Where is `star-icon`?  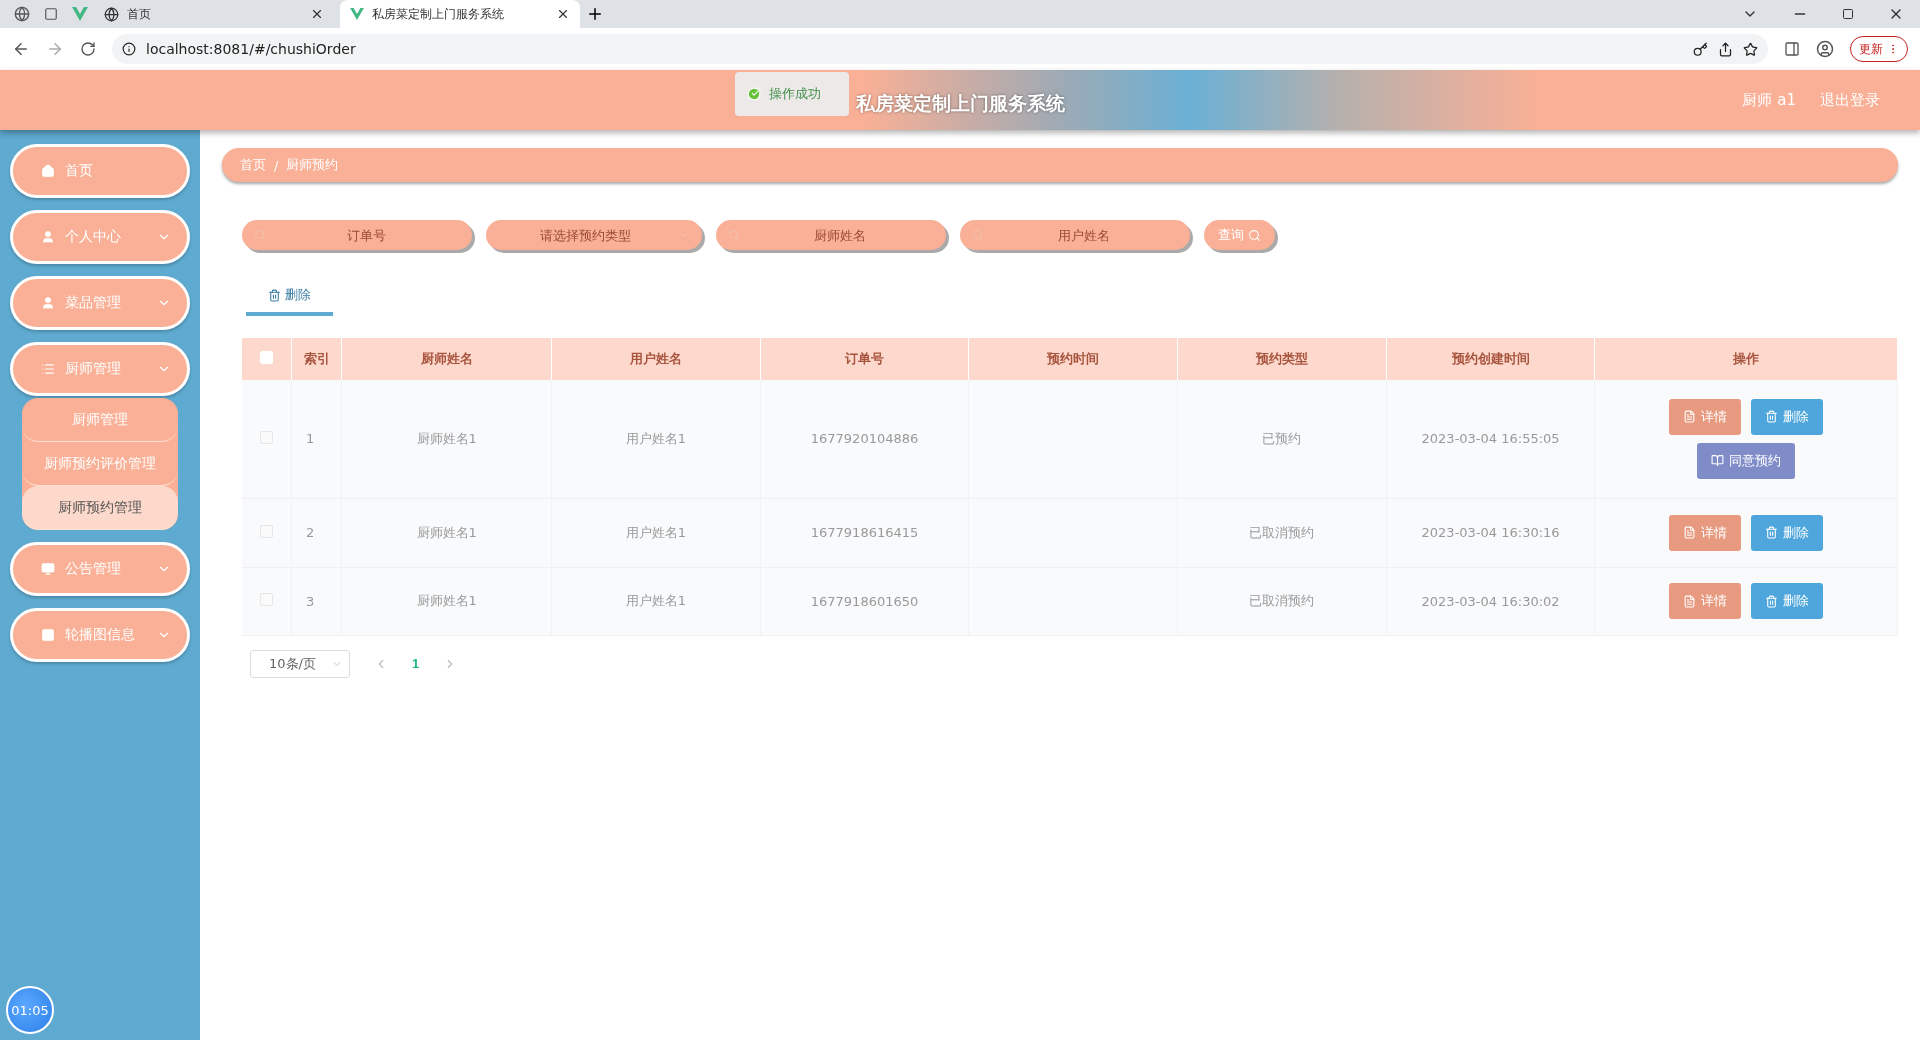 star-icon is located at coordinates (1750, 49).